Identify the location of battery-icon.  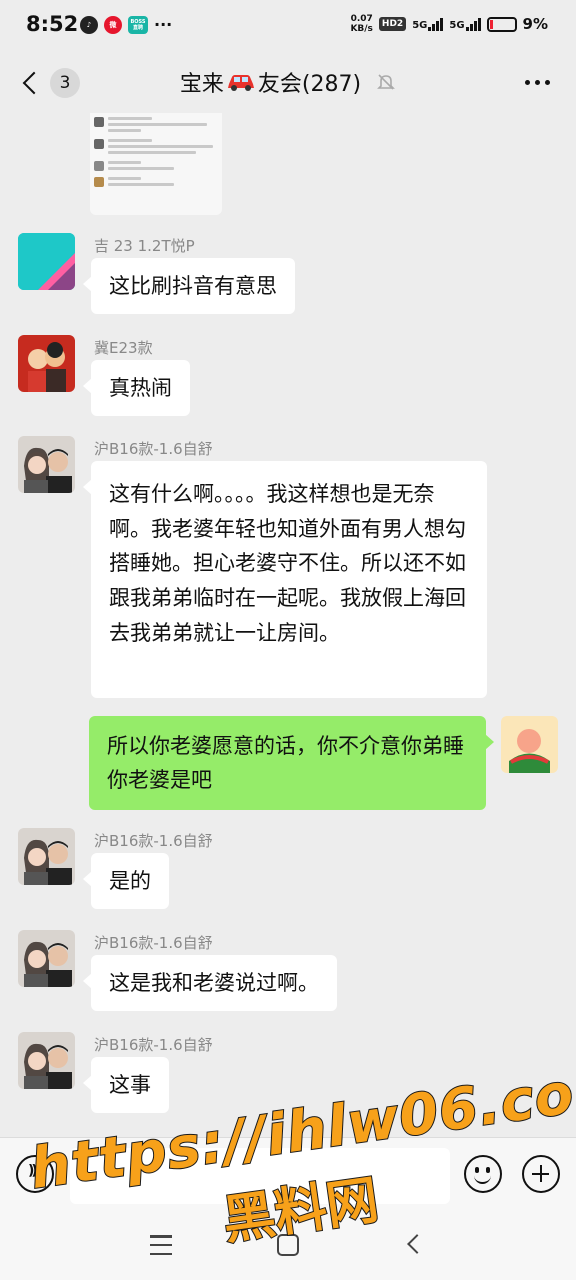
(501, 24).